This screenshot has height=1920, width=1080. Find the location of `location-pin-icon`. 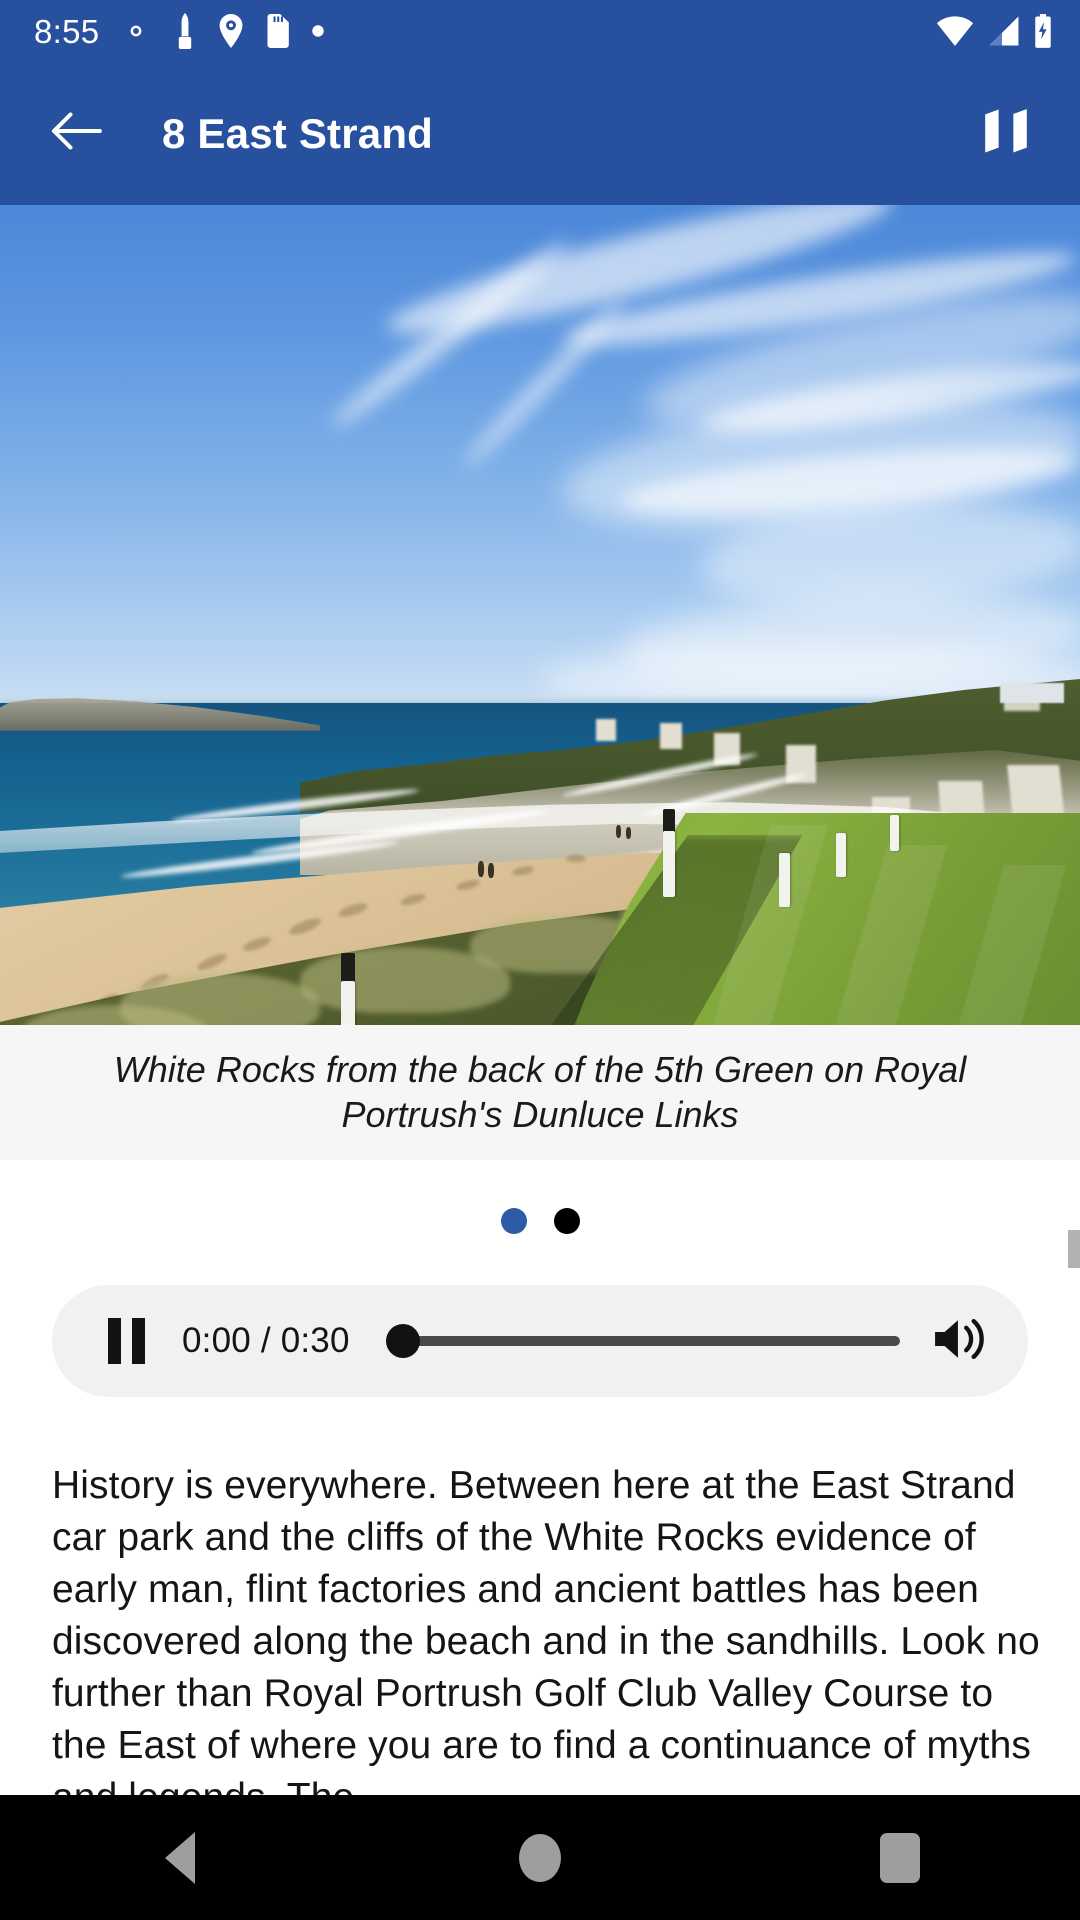

location-pin-icon is located at coordinates (231, 31).